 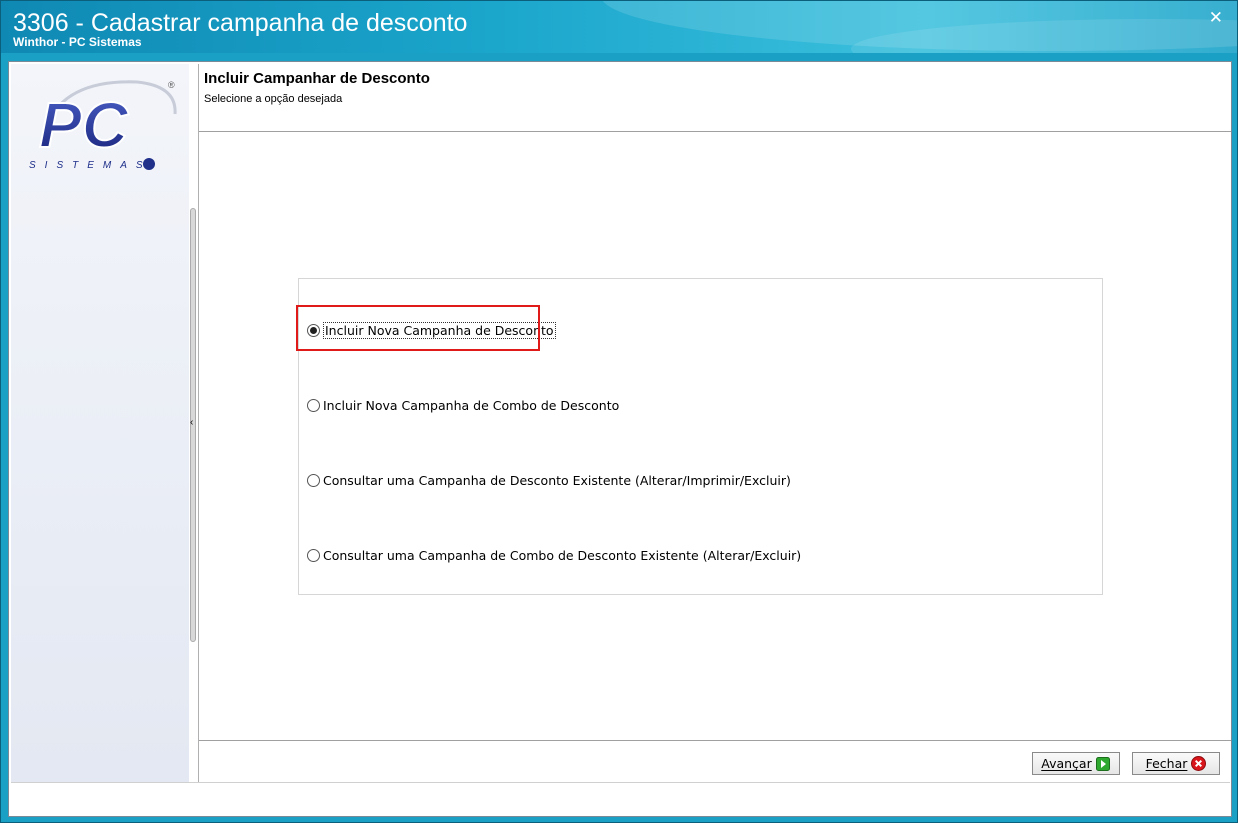 I want to click on page-subtitle: Selecione a opção desejada, so click(x=273, y=99).